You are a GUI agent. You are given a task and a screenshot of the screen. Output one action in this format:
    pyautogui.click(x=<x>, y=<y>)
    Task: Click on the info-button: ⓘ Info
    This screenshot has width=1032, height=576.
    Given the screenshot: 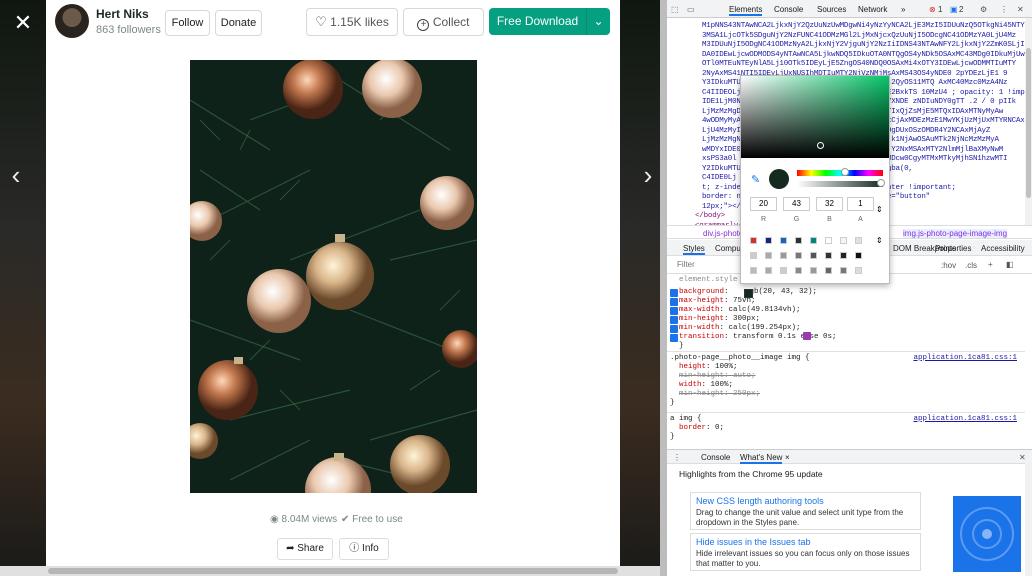 What is the action you would take?
    pyautogui.click(x=364, y=549)
    